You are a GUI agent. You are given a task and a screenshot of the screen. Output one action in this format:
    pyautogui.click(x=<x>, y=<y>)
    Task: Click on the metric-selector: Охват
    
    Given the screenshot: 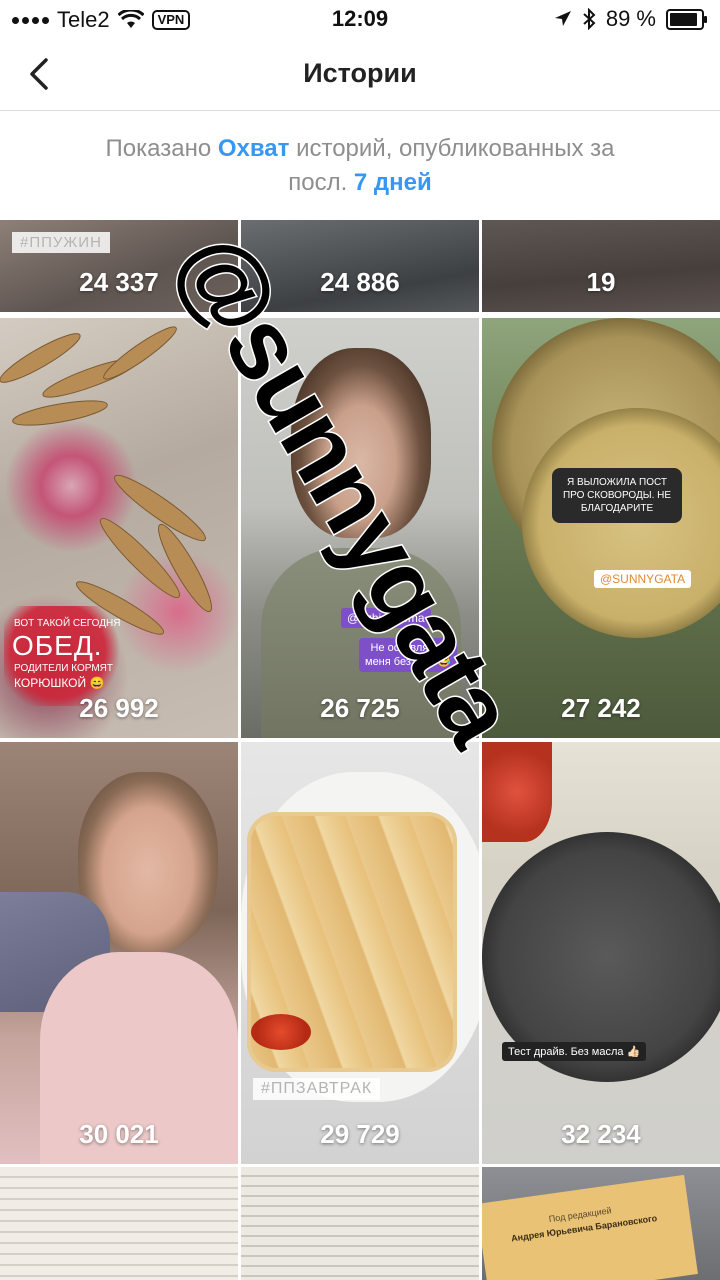 What is the action you would take?
    pyautogui.click(x=254, y=148)
    